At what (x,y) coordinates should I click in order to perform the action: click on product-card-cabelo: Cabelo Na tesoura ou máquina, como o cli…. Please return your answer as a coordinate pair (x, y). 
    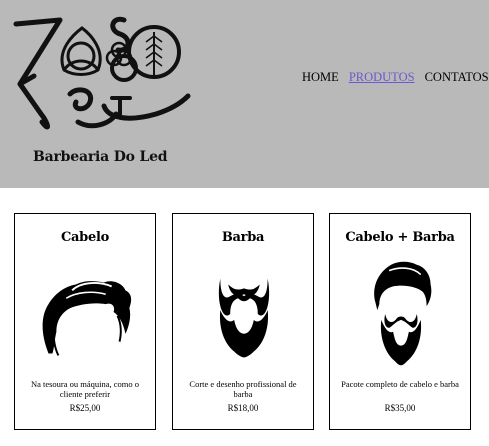
    Looking at the image, I should click on (85, 321).